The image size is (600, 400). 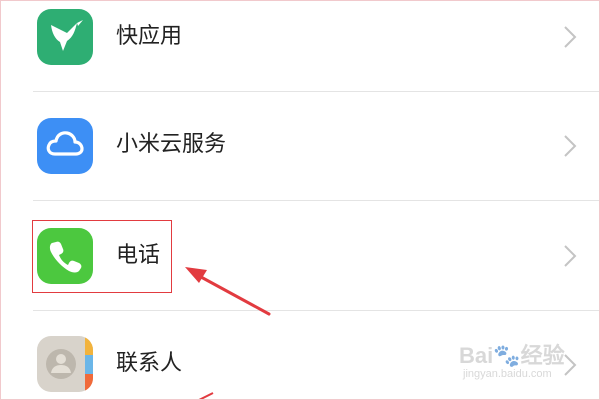 What do you see at coordinates (149, 363) in the screenshot?
I see `settings-item-label: 联系人` at bounding box center [149, 363].